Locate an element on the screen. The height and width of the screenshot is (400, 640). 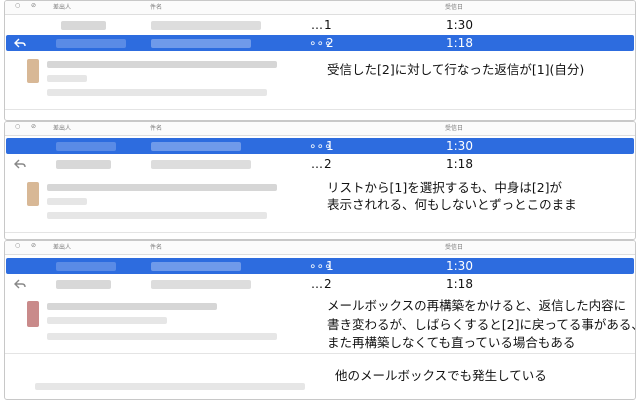
annotation-text: 受信した[2]に対して行なった返信が[1](自分) is located at coordinates (456, 69).